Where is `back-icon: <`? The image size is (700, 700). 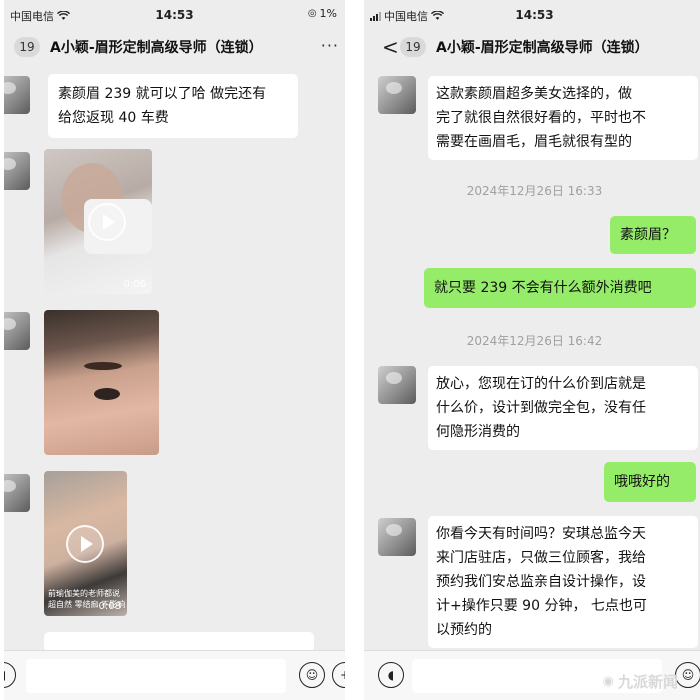
back-icon: < is located at coordinates (390, 47).